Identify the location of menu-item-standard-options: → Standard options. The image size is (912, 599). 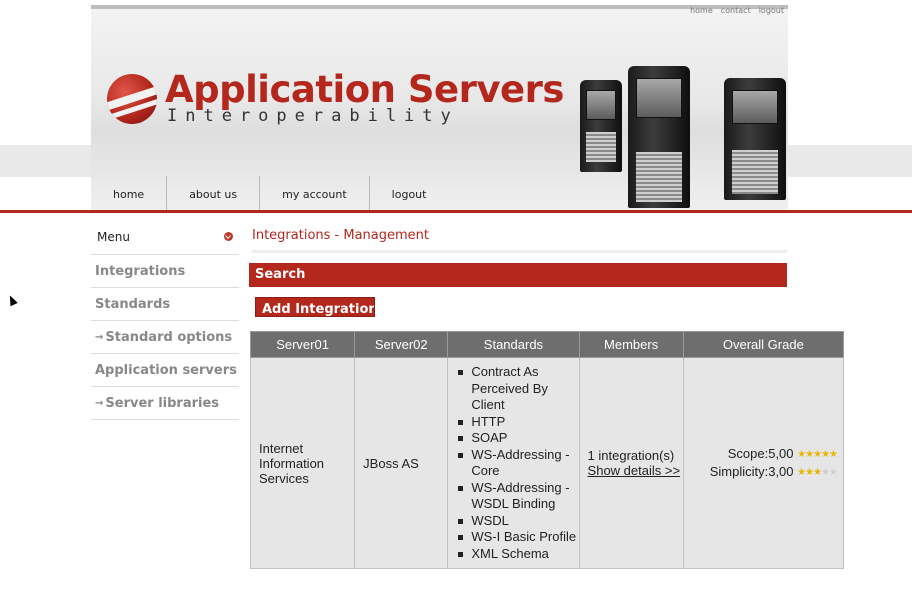
(165, 337).